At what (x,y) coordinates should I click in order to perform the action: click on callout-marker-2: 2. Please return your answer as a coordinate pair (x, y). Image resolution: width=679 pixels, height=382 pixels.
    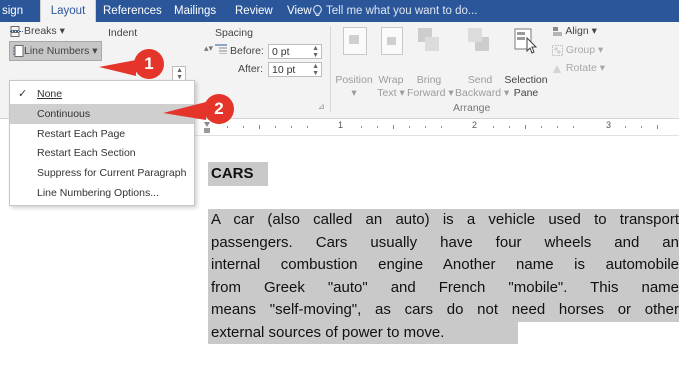
    Looking at the image, I should click on (219, 109).